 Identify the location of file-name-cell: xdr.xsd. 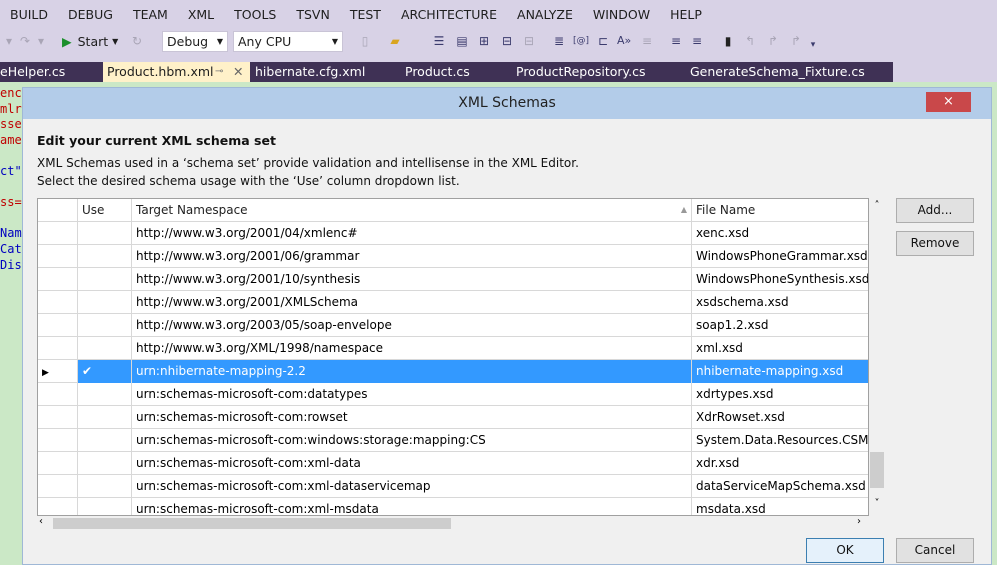
(780, 463).